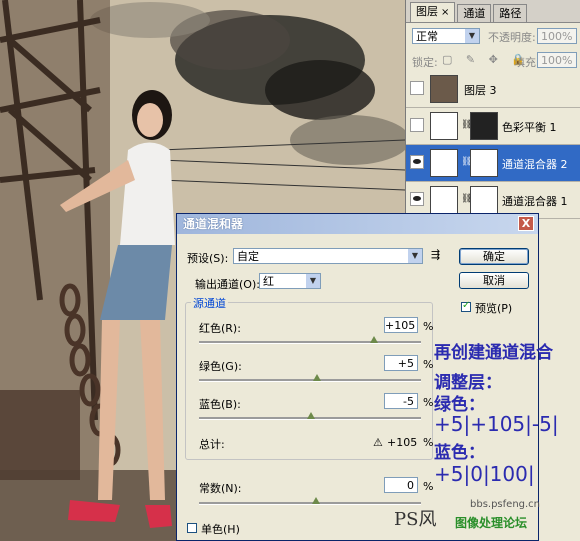  What do you see at coordinates (480, 90) in the screenshot?
I see `layer-name: 图层 3` at bounding box center [480, 90].